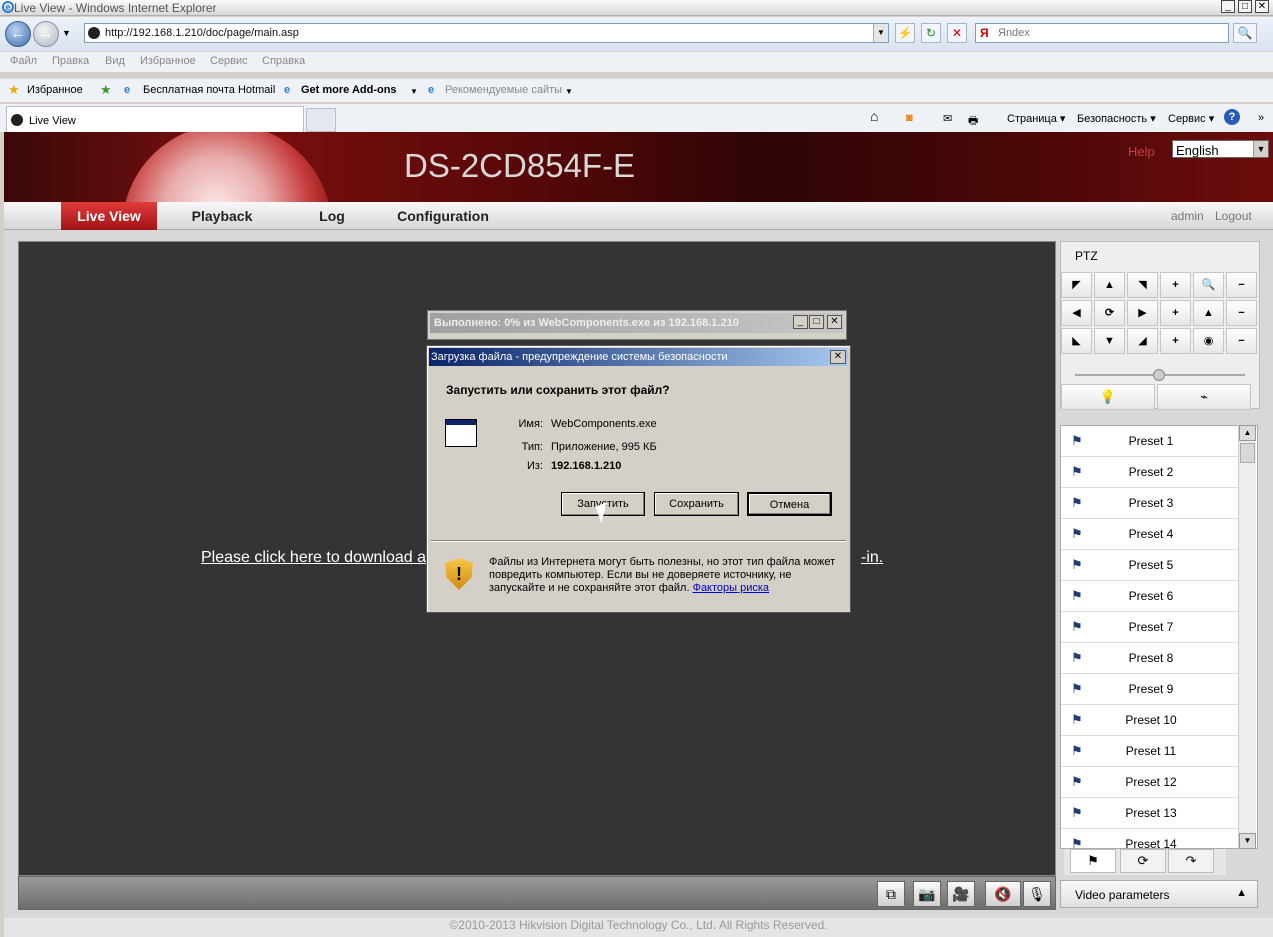  I want to click on cmd-page: Страница ▾, so click(1036, 118).